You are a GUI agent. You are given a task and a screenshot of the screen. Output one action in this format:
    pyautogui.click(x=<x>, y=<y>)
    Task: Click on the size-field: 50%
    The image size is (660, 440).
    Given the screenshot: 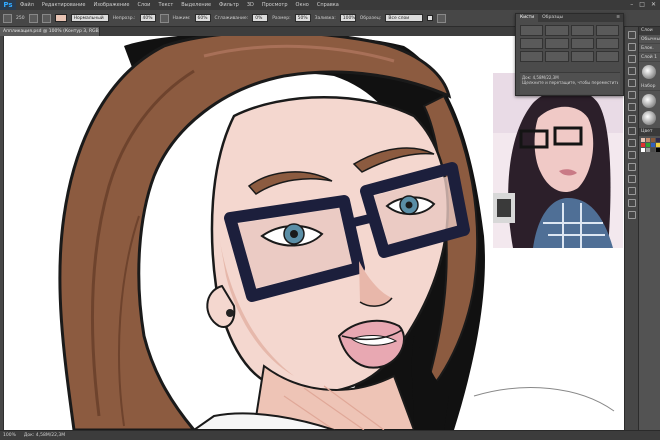 What is the action you would take?
    pyautogui.click(x=302, y=18)
    